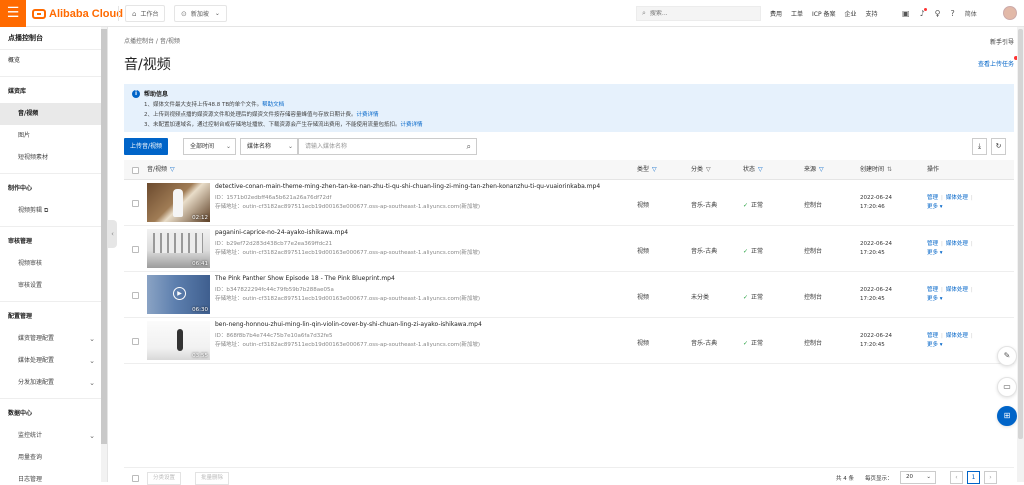  Describe the element at coordinates (139, 41) in the screenshot. I see `breadcrumb-console: 点播控制台` at that location.